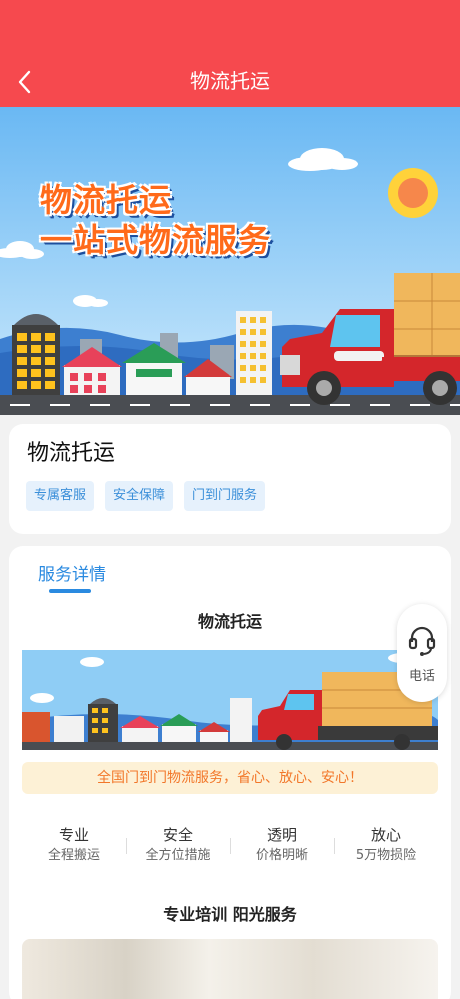 Image resolution: width=460 pixels, height=999 pixels. Describe the element at coordinates (70, 591) in the screenshot. I see `tab-indicator` at that location.